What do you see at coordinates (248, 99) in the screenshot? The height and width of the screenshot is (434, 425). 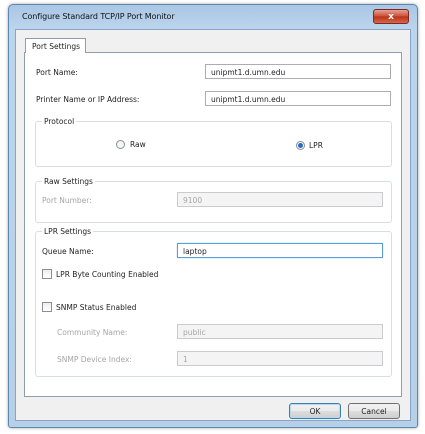 I see `printer-name-value: unipmt1.d.umn.edu` at bounding box center [248, 99].